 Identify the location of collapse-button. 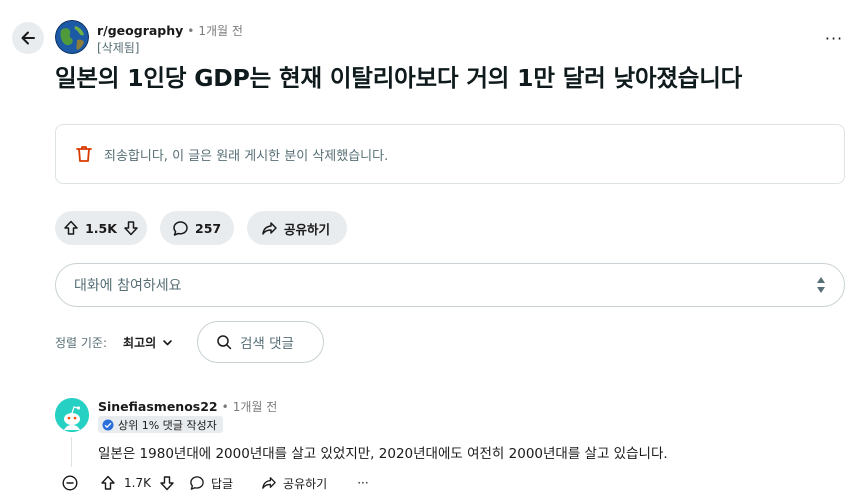
(70, 483).